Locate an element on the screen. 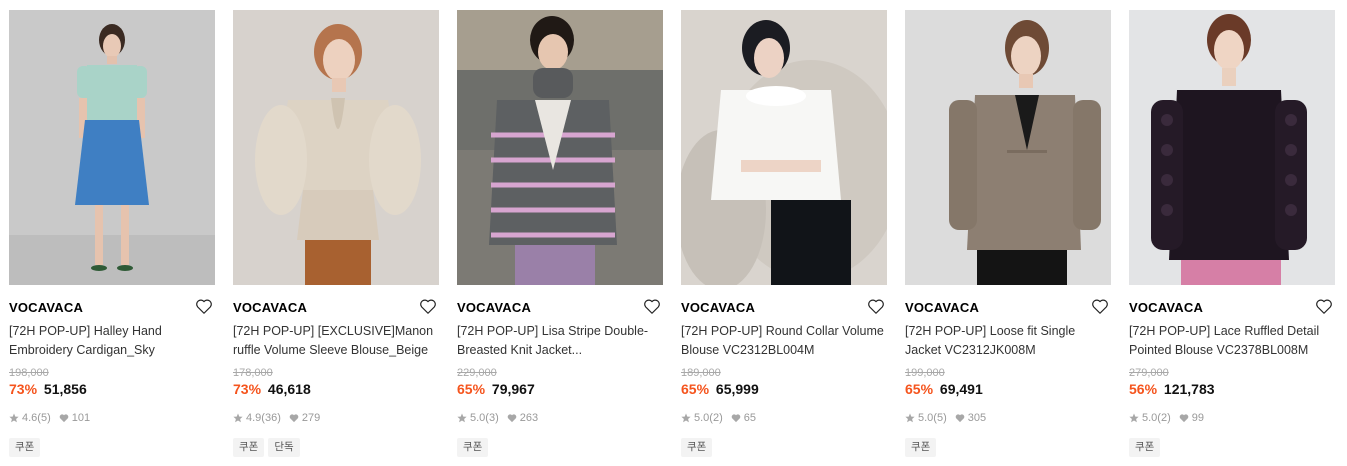 Image resolution: width=1347 pixels, height=466 pixels. product-meta: 5.0 (3) 263 is located at coordinates (560, 418).